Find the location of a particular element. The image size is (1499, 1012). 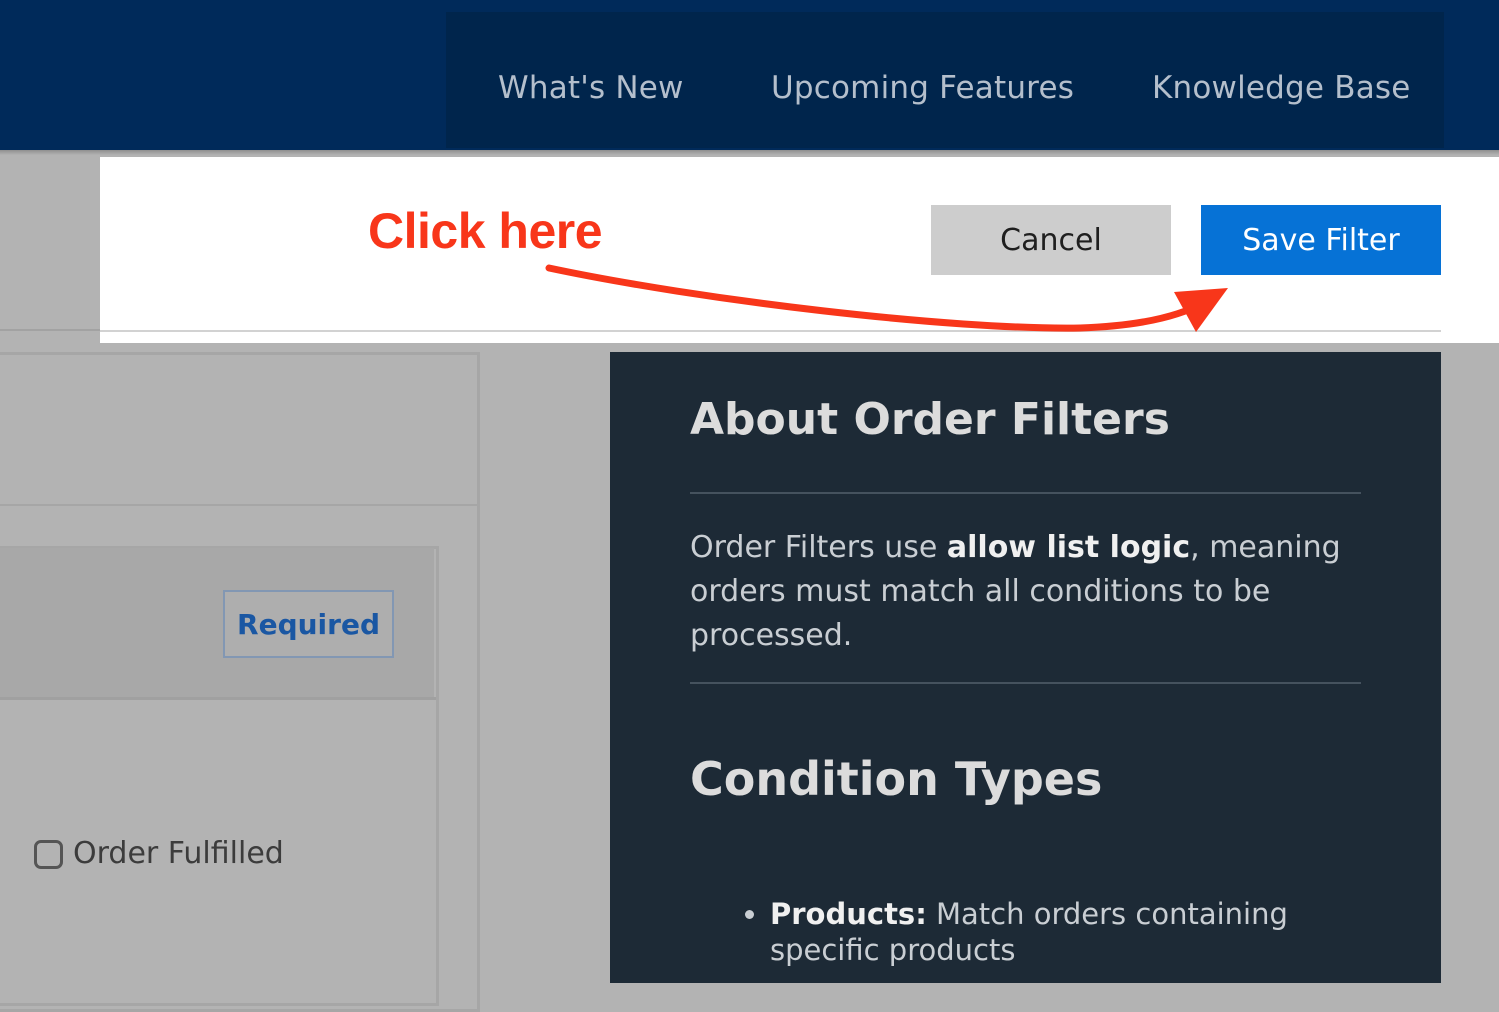

order-fulfilled-label: Order Fulfilled is located at coordinates (178, 853).